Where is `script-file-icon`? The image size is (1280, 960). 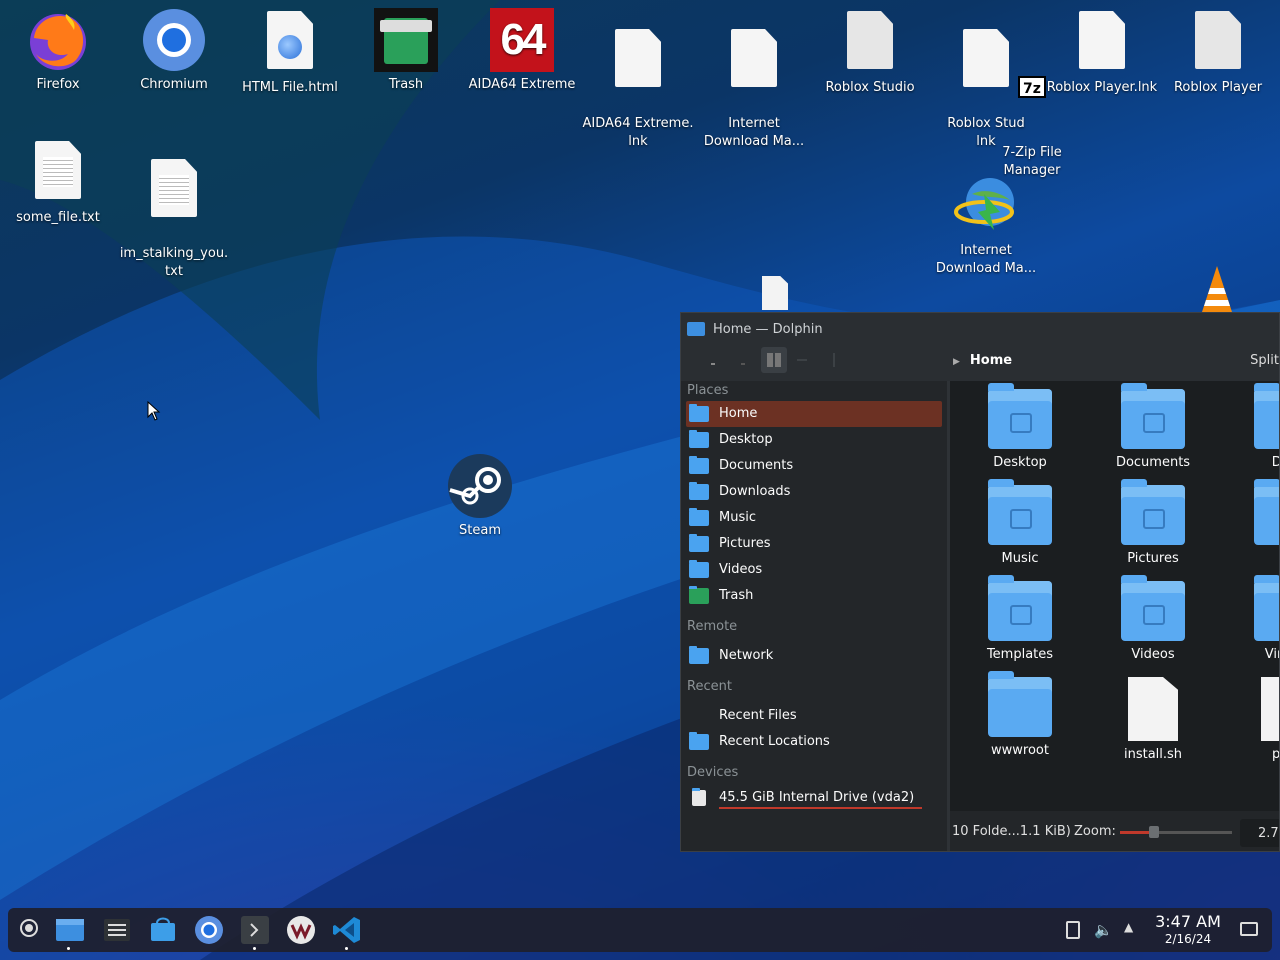 script-file-icon is located at coordinates (1153, 709).